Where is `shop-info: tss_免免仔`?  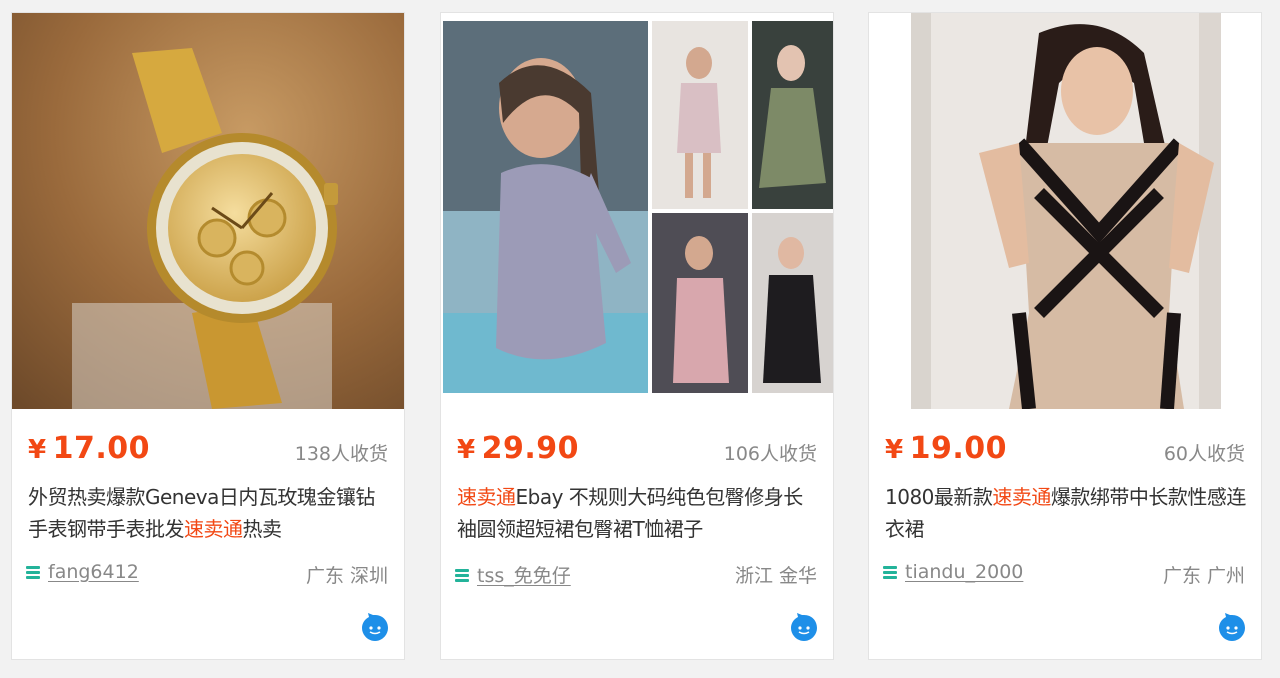
shop-info: tss_免免仔 is located at coordinates (513, 574).